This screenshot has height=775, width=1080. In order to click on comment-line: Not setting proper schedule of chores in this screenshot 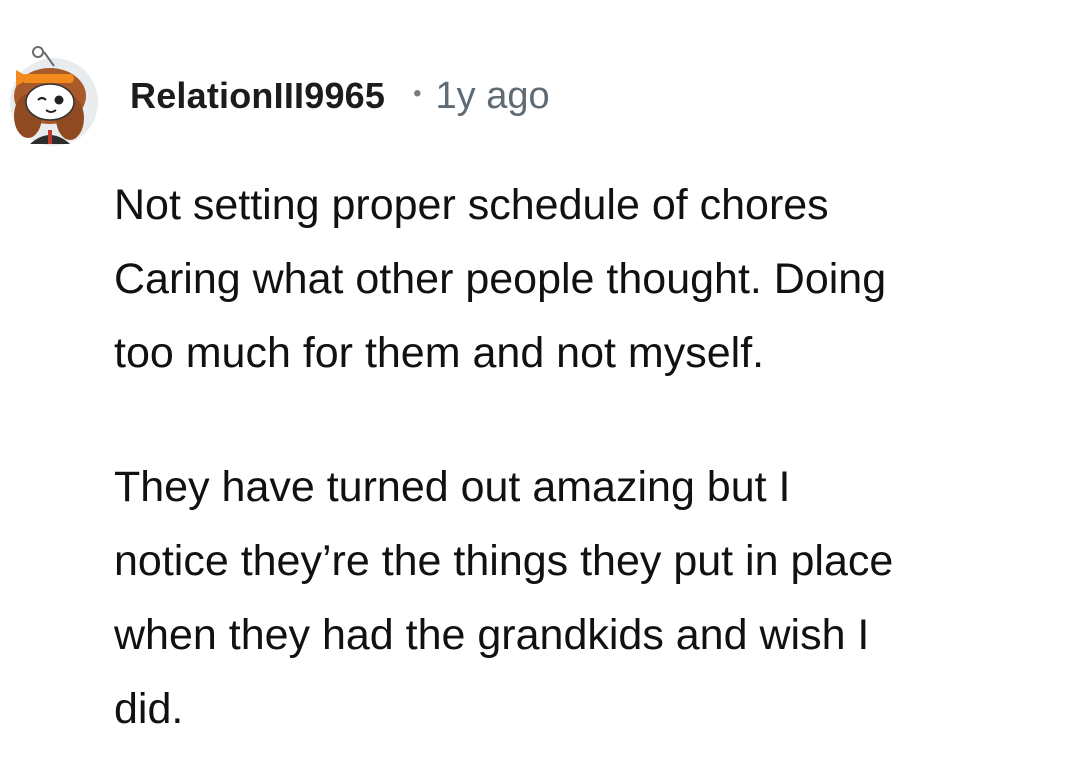, I will do `click(471, 205)`.